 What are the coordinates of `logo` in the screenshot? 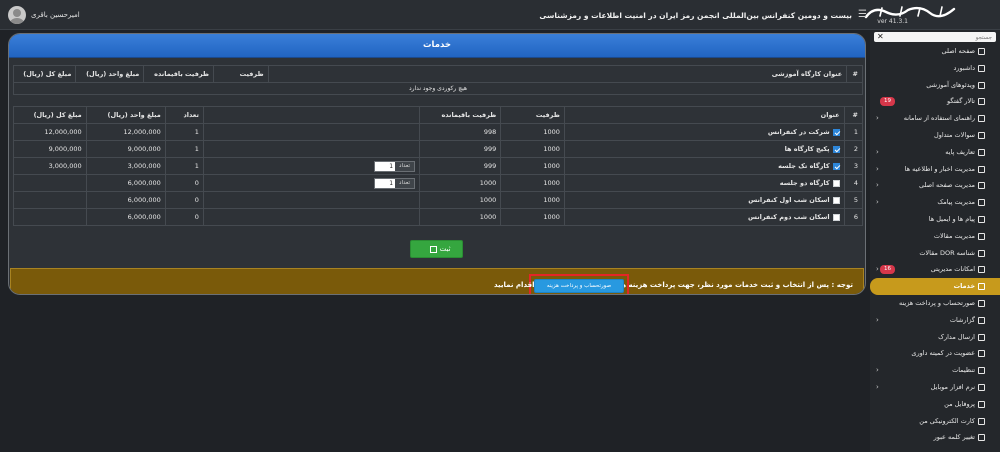 It's located at (910, 12).